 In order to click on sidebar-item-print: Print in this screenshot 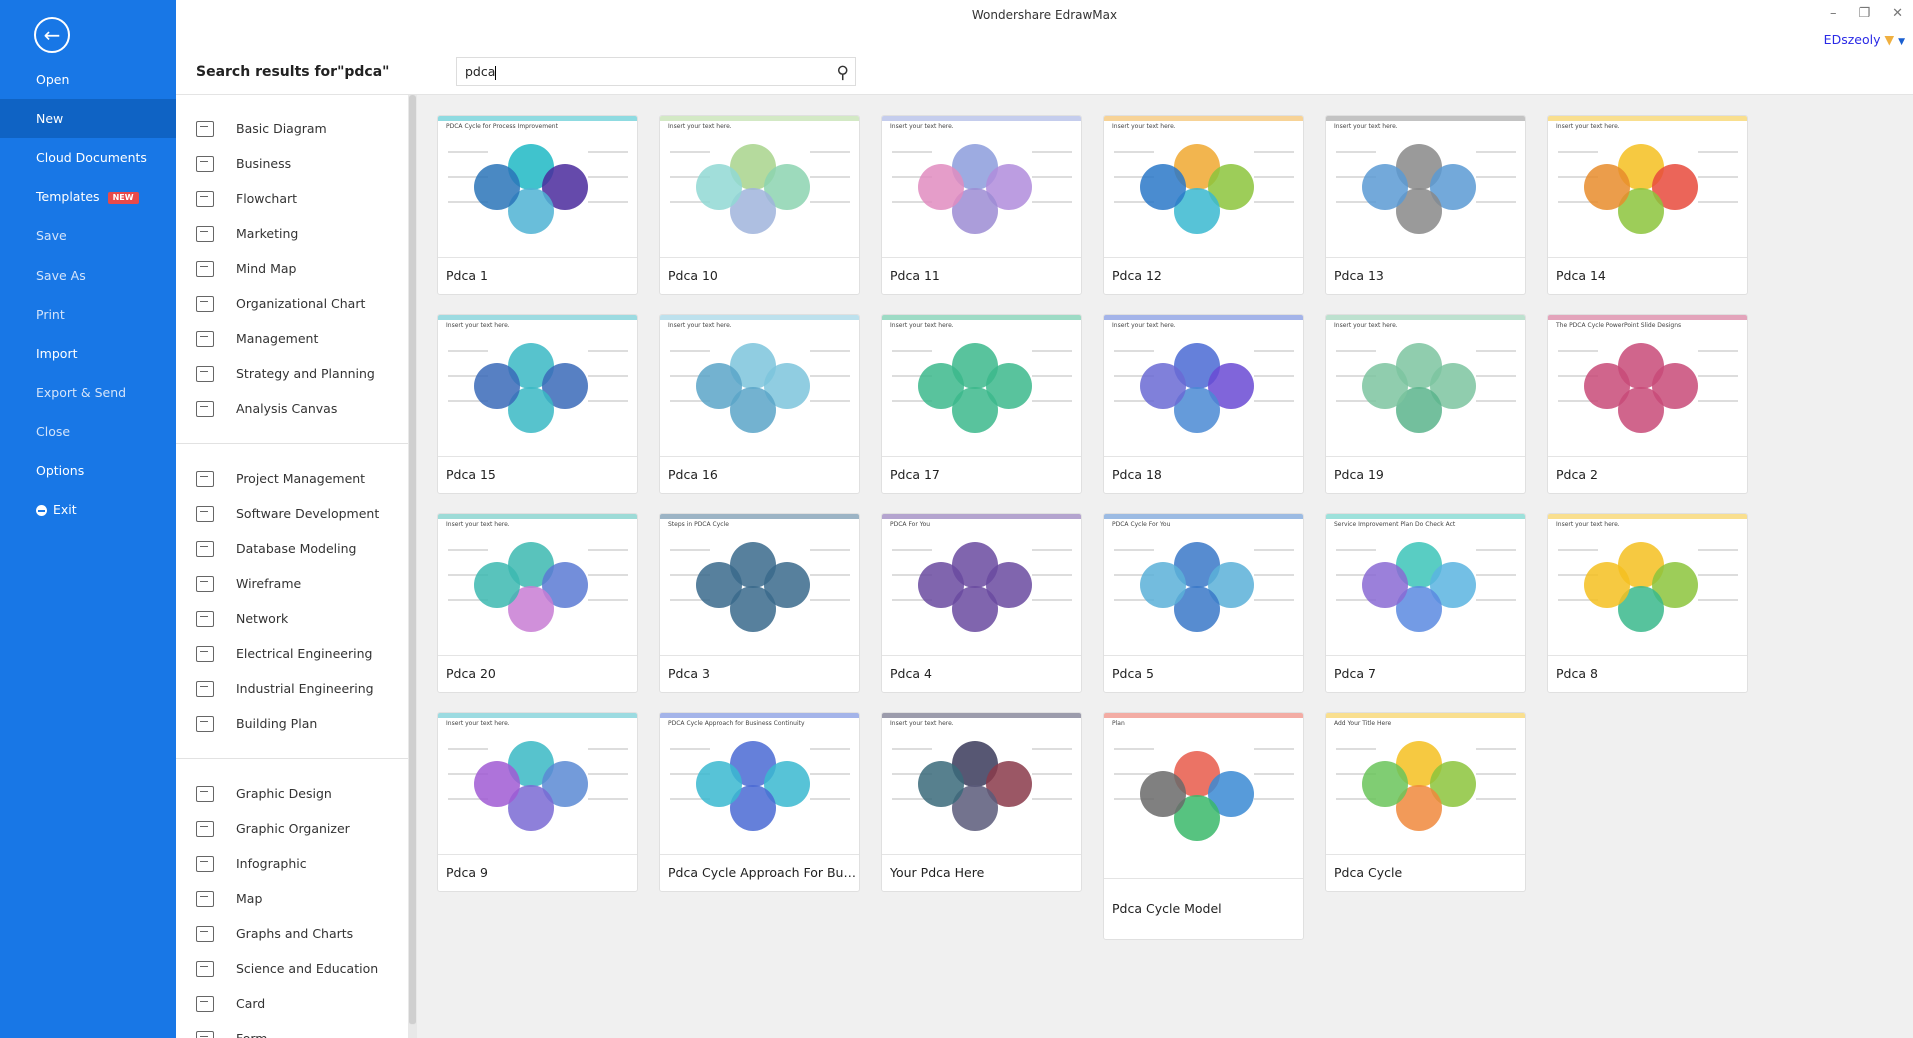, I will do `click(88, 314)`.